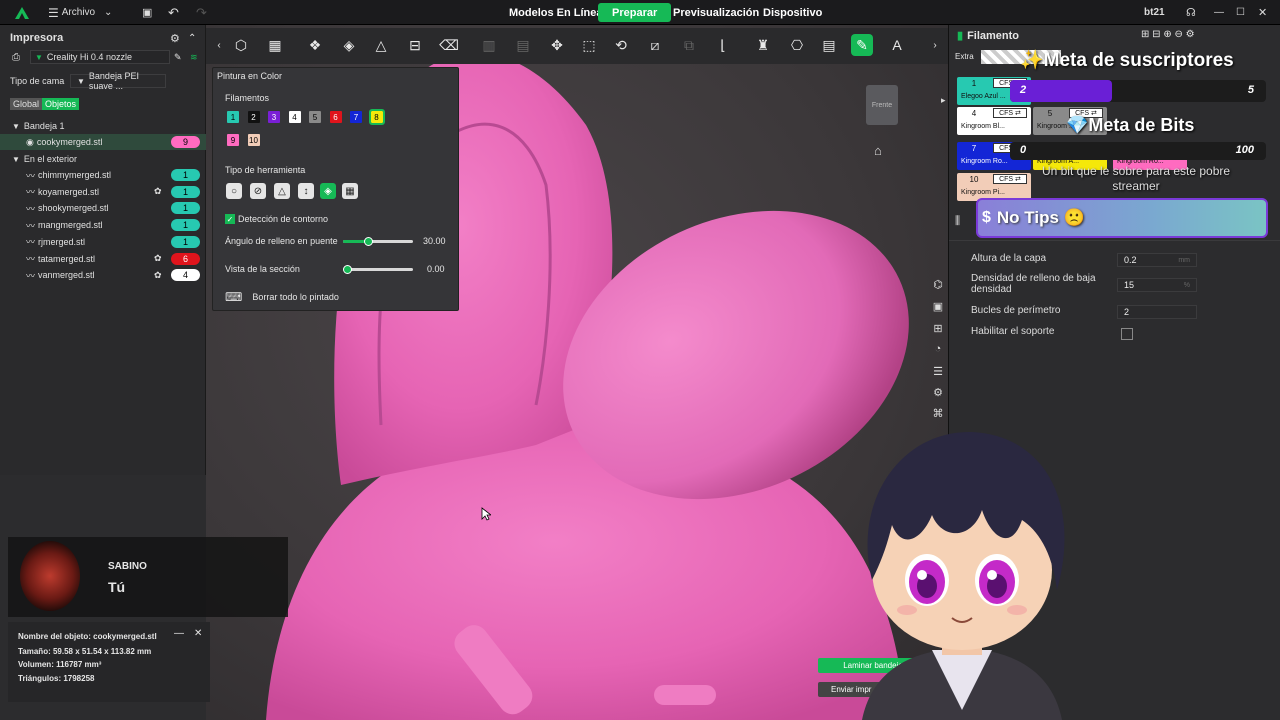 The height and width of the screenshot is (720, 1280). What do you see at coordinates (103, 142) in the screenshot?
I see `tree-item-selected: ◉ cookymerged.stl 9` at bounding box center [103, 142].